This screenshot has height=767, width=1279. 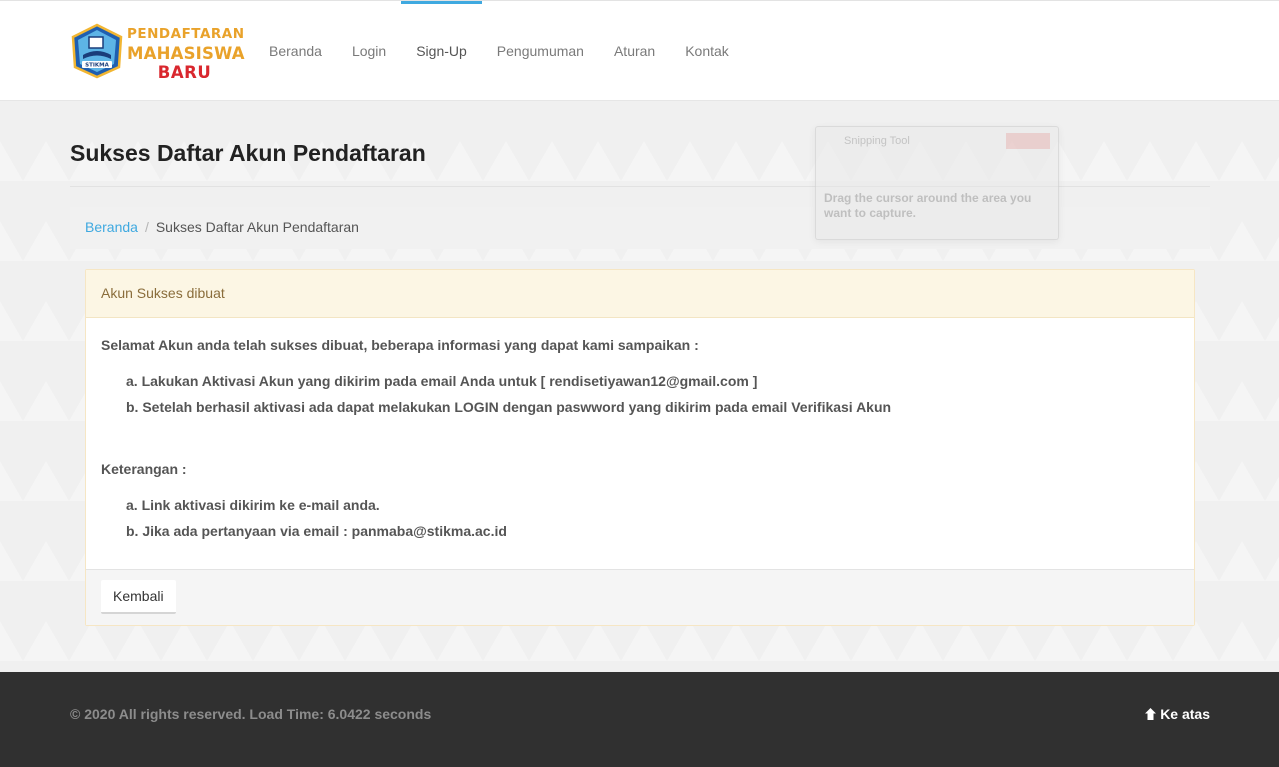 What do you see at coordinates (257, 227) in the screenshot?
I see `breadcrumb-current: Sukses Daftar Akun Pendaftaran` at bounding box center [257, 227].